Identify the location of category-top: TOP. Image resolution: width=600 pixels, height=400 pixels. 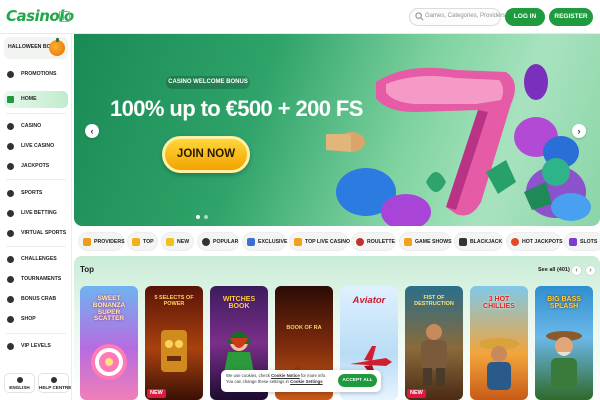
(142, 241).